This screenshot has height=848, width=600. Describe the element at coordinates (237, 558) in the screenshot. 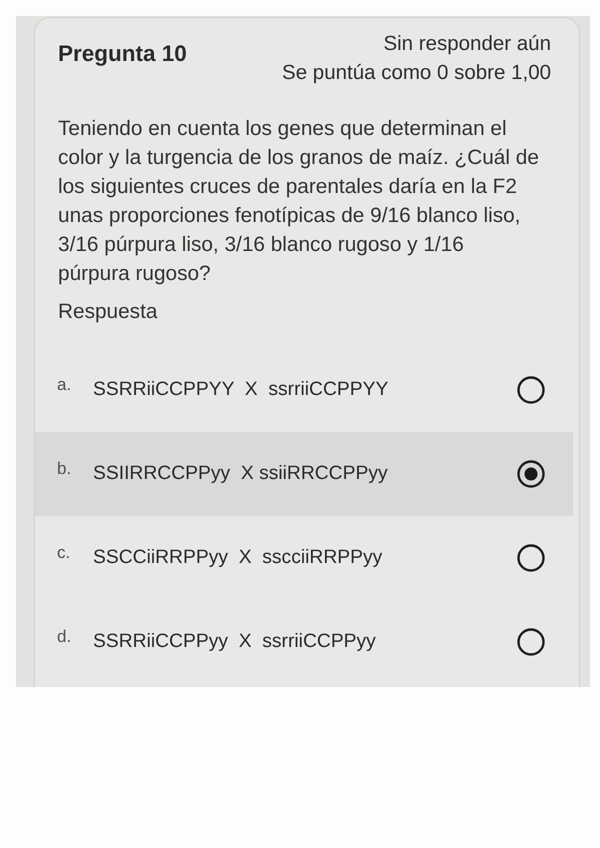

I see `option-text: SSCCiiRRPPyy X sscciiRRPPyy` at that location.